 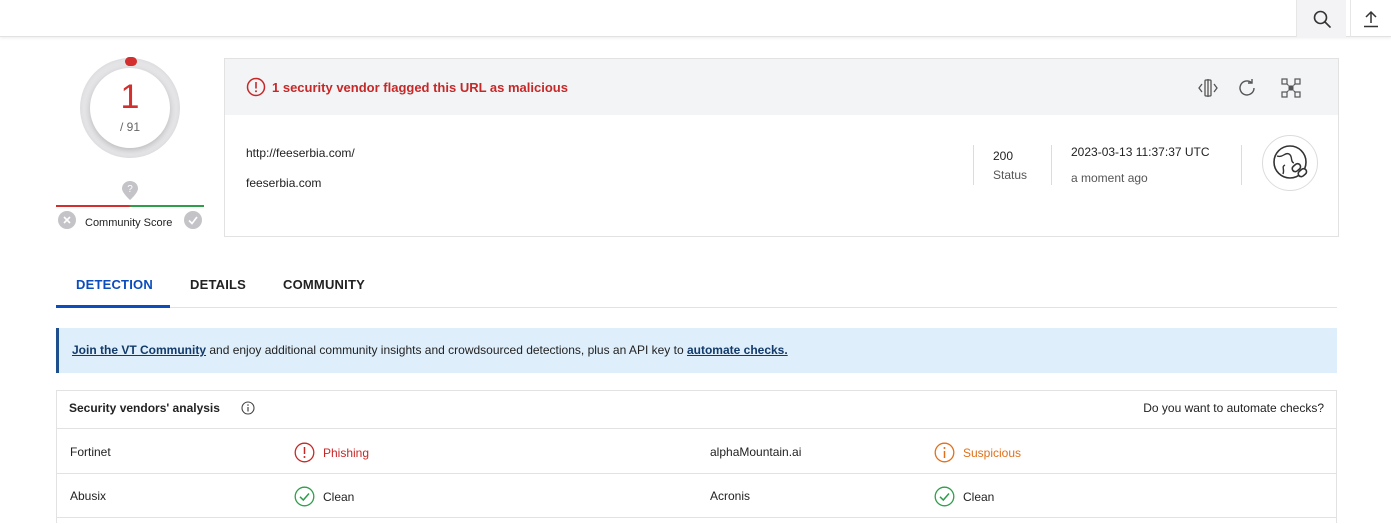 What do you see at coordinates (324, 284) in the screenshot?
I see `tab-community: COMMUNITY` at bounding box center [324, 284].